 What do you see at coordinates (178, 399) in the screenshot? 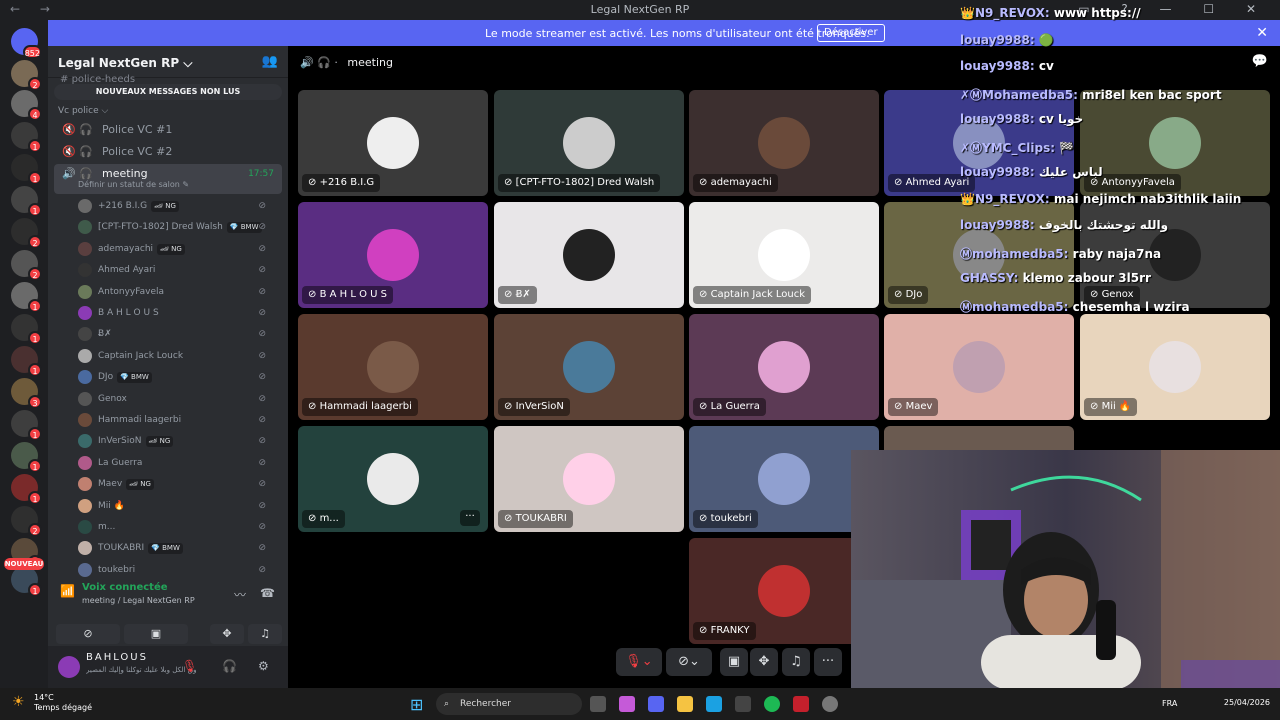
I see `member-item: Genox ⊘` at bounding box center [178, 399].